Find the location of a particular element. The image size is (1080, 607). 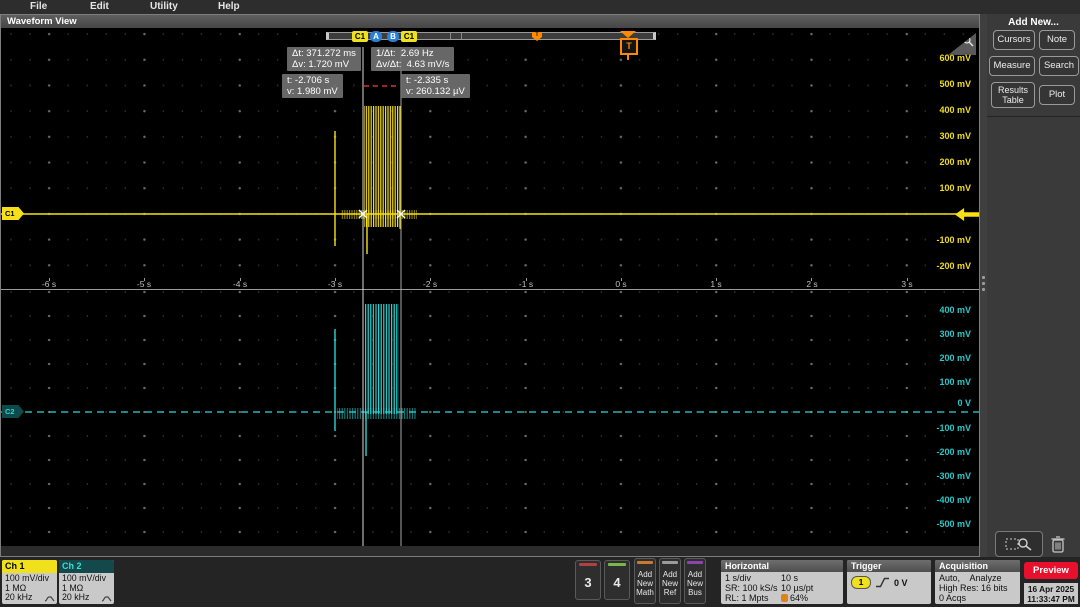

trash-icon is located at coordinates (1058, 544).